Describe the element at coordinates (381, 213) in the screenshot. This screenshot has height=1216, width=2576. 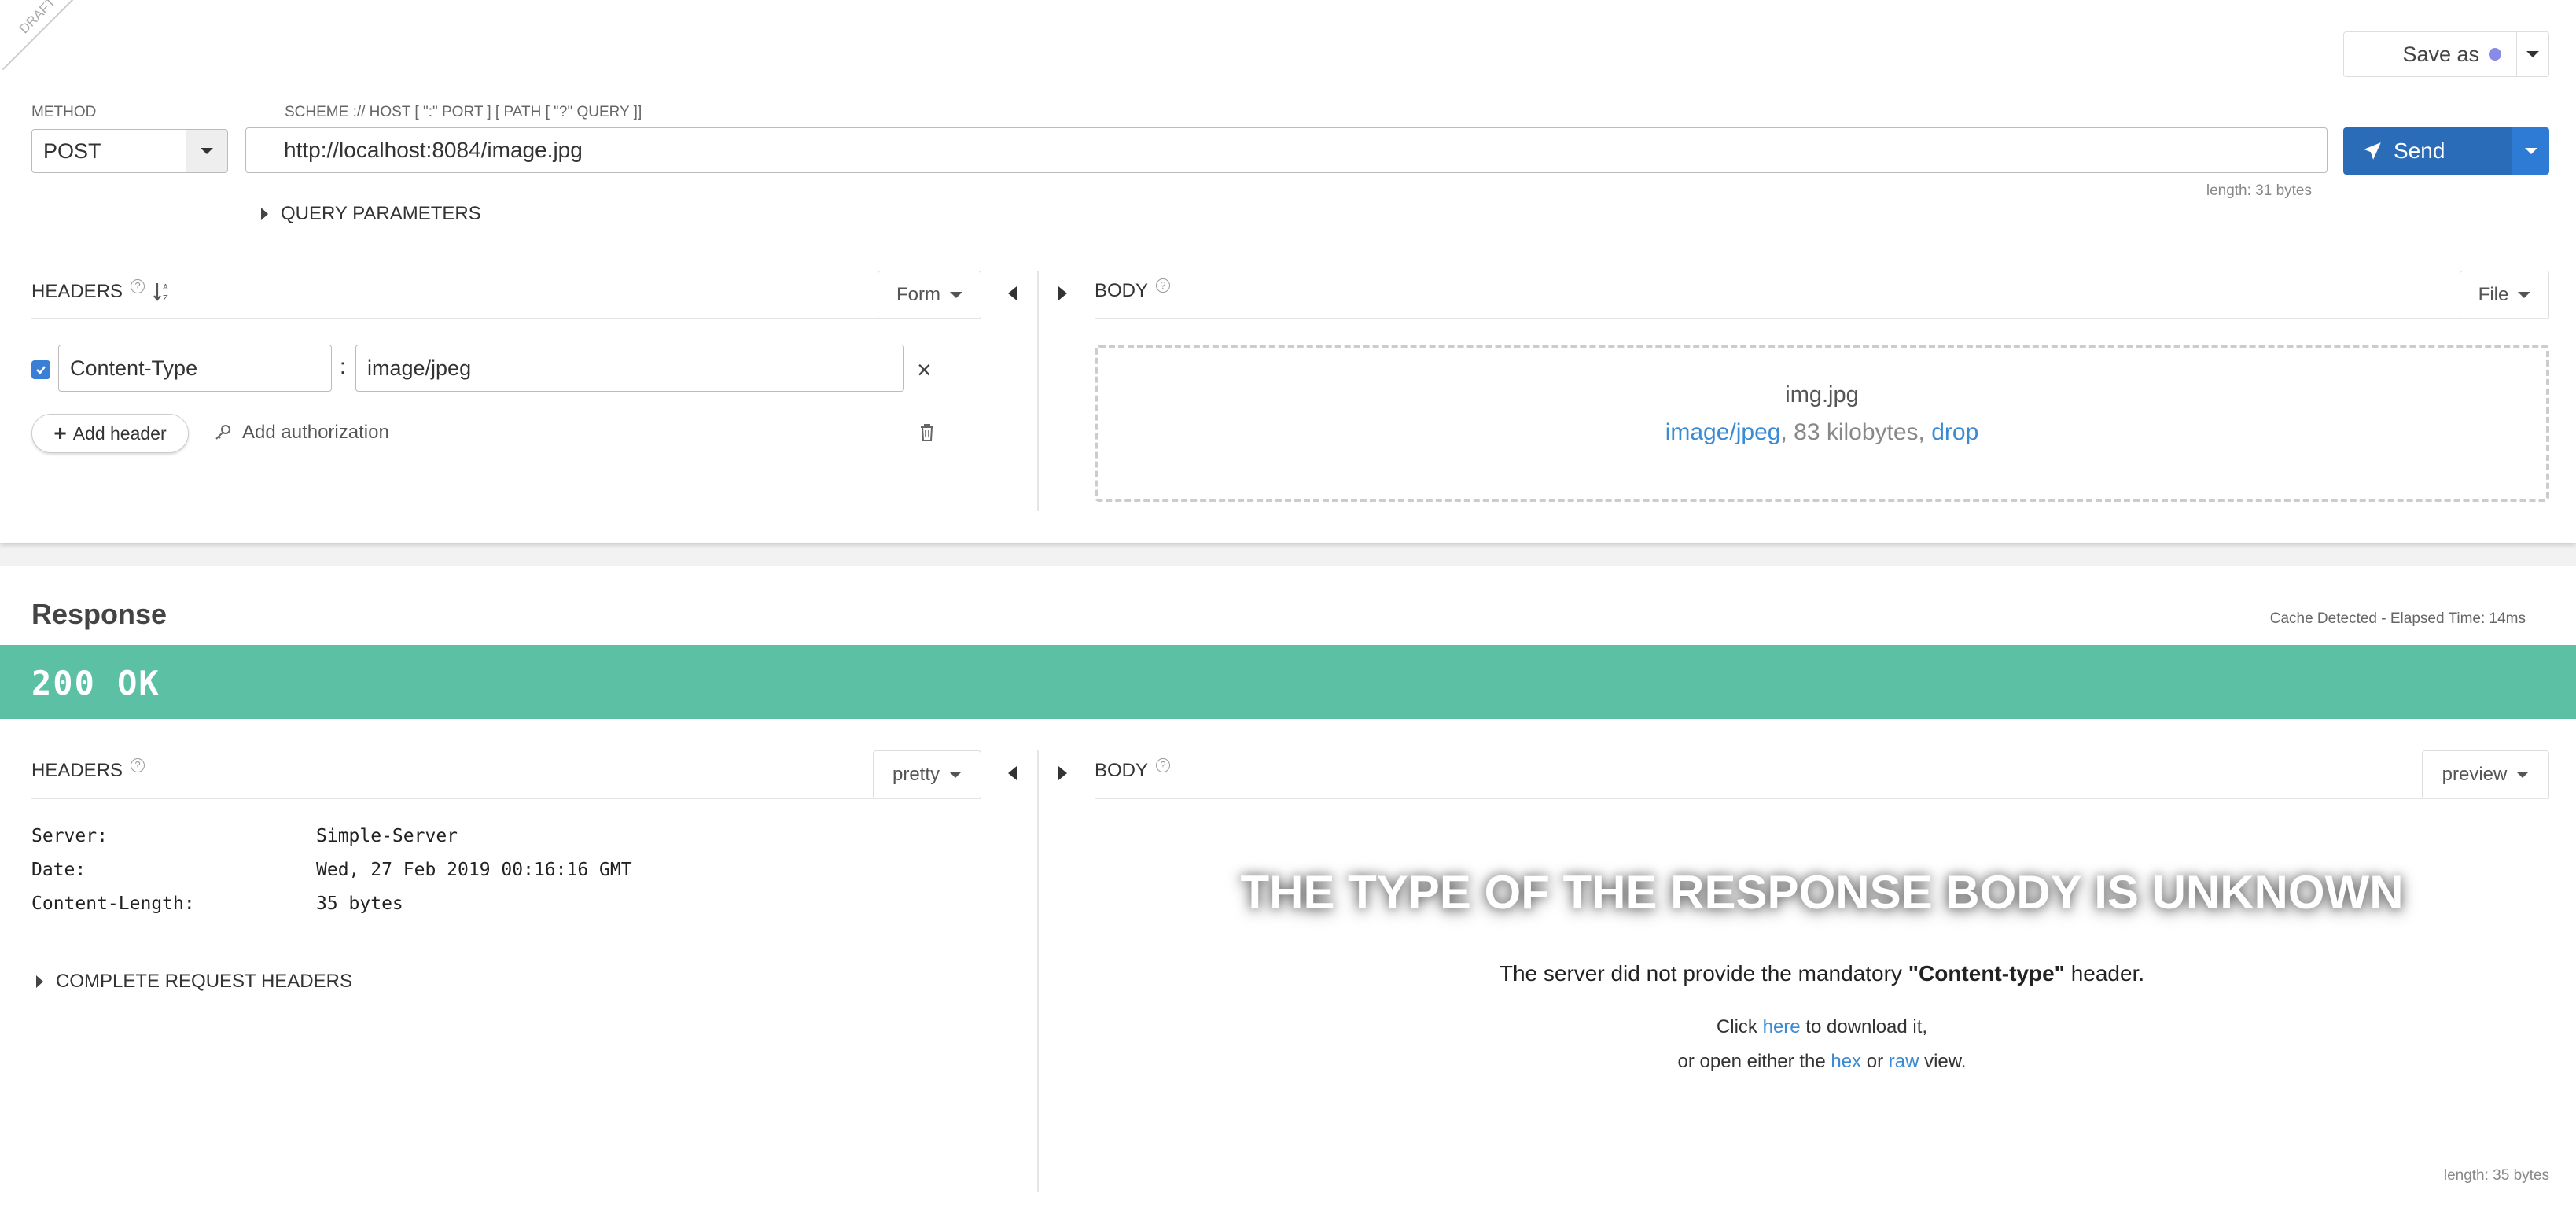
I see `query-parameters-label: QUERY PARAMETERS` at that location.